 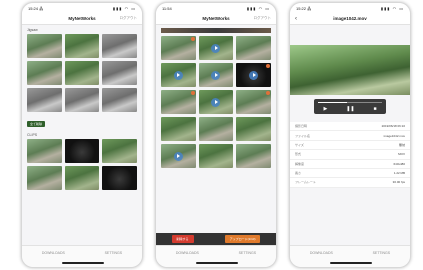 What do you see at coordinates (375, 109) in the screenshot?
I see `stop-icon: ■` at bounding box center [375, 109].